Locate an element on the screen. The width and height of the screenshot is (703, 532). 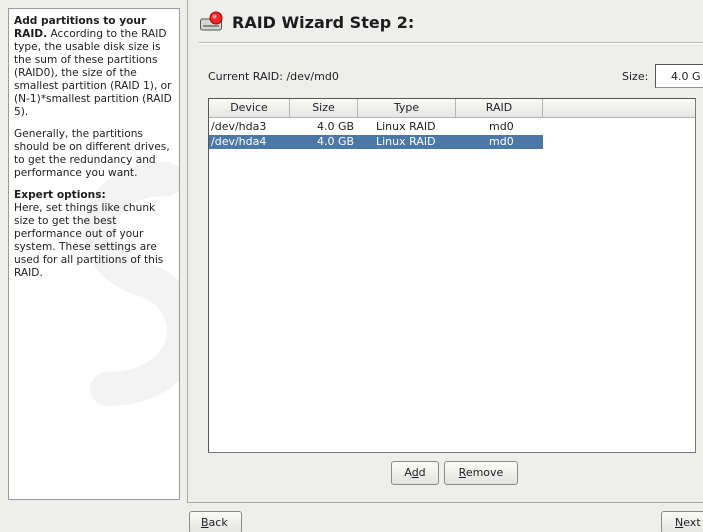
add-button-label-a: A is located at coordinates (408, 472).